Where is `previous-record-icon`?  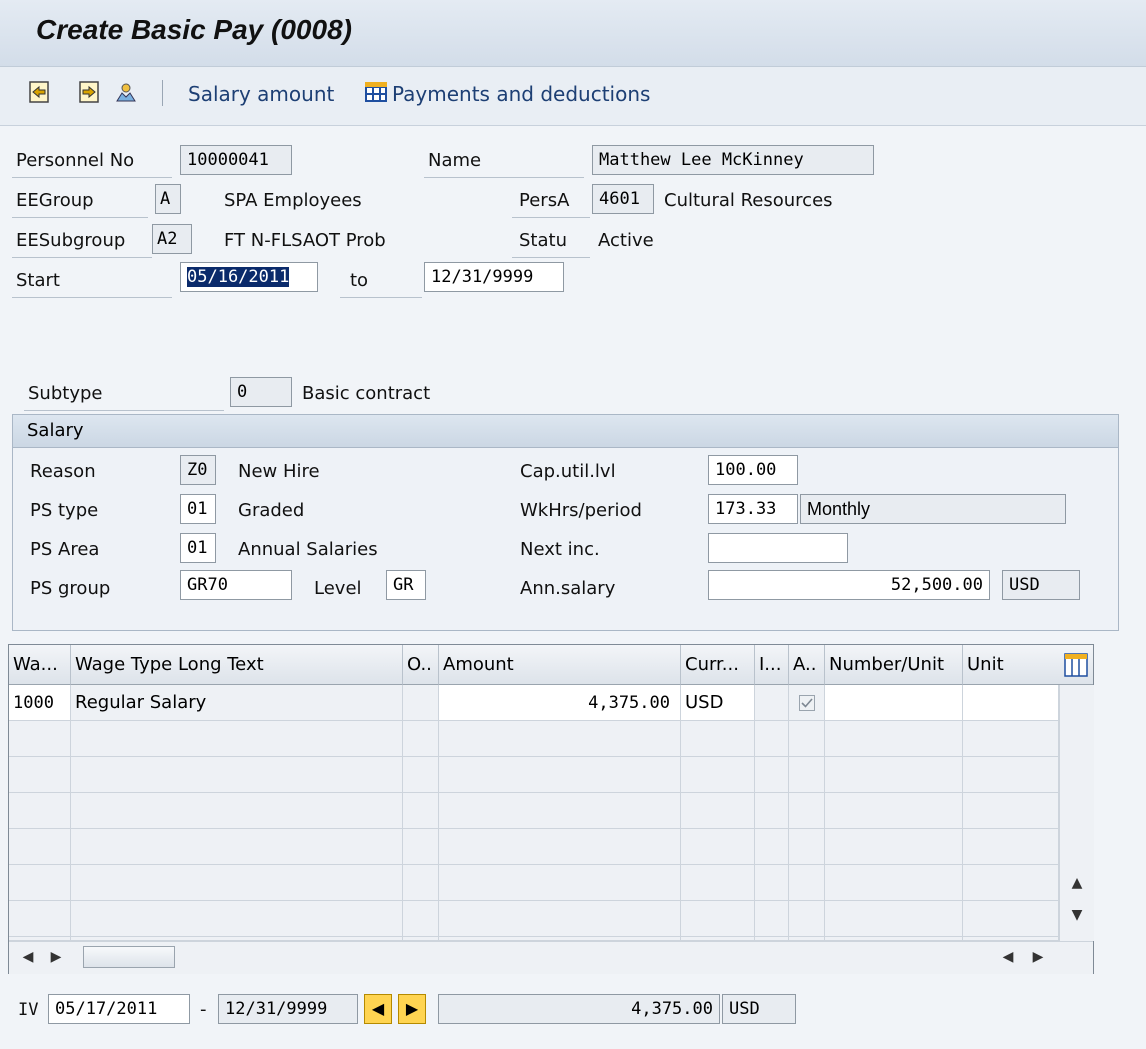 previous-record-icon is located at coordinates (40, 92).